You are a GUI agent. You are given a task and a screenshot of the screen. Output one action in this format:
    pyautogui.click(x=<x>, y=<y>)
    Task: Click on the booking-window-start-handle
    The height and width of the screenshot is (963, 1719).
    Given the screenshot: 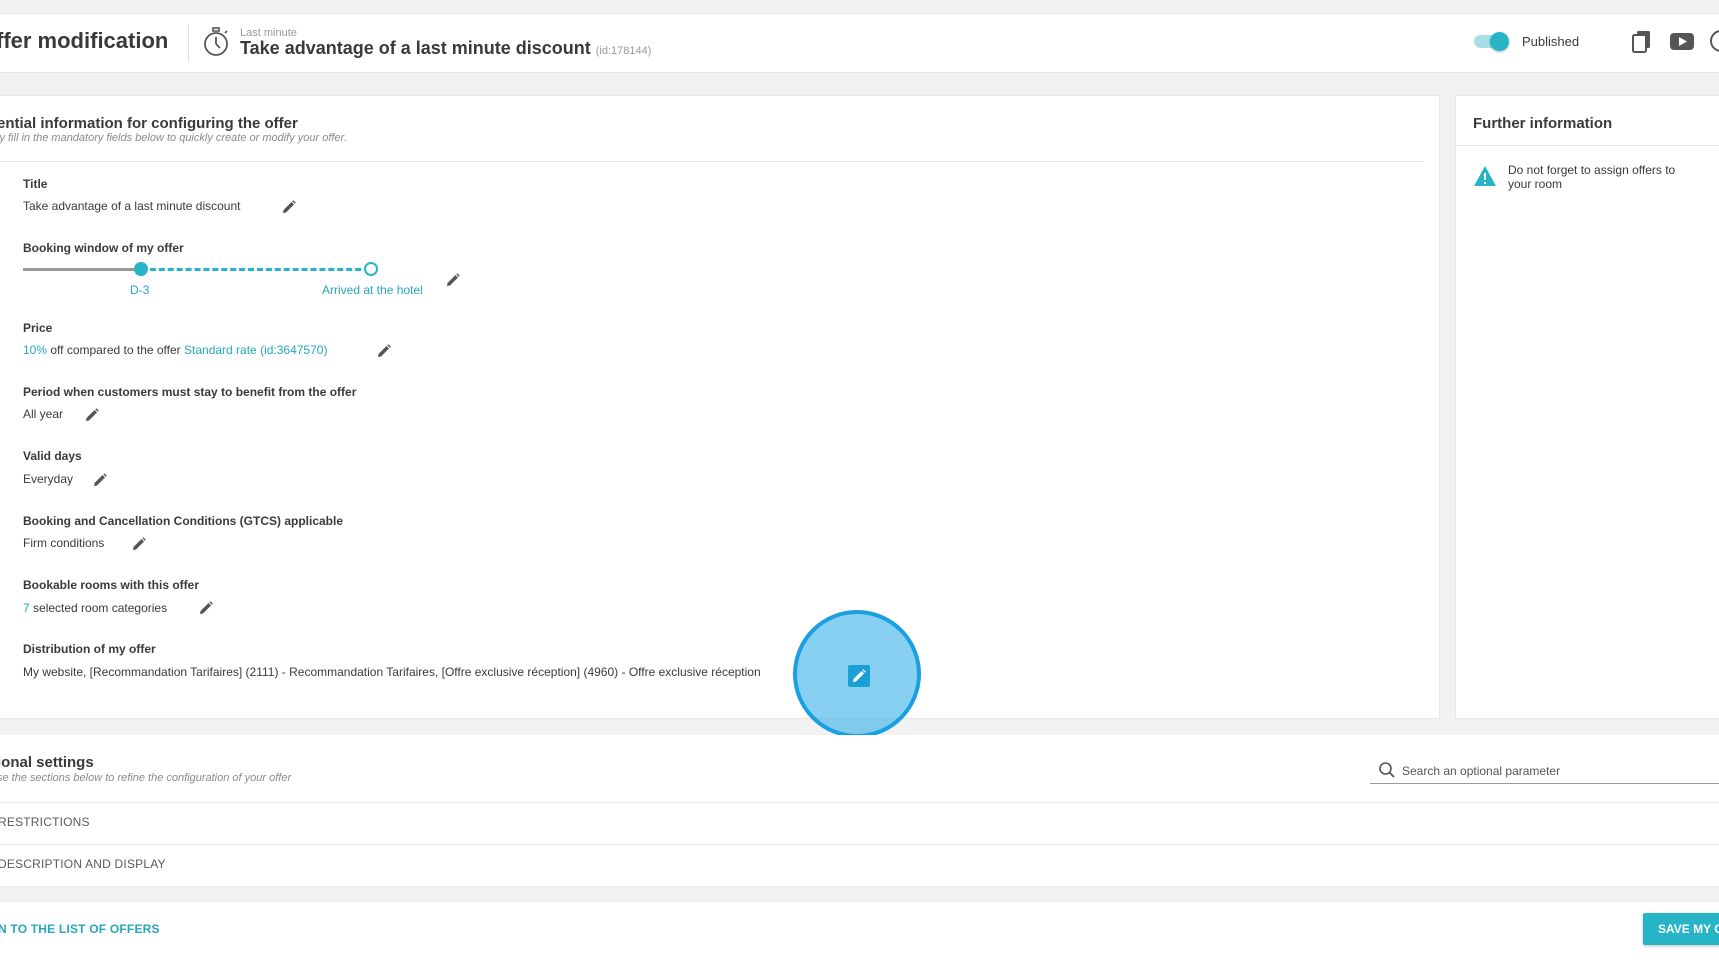 What is the action you would take?
    pyautogui.click(x=141, y=269)
    